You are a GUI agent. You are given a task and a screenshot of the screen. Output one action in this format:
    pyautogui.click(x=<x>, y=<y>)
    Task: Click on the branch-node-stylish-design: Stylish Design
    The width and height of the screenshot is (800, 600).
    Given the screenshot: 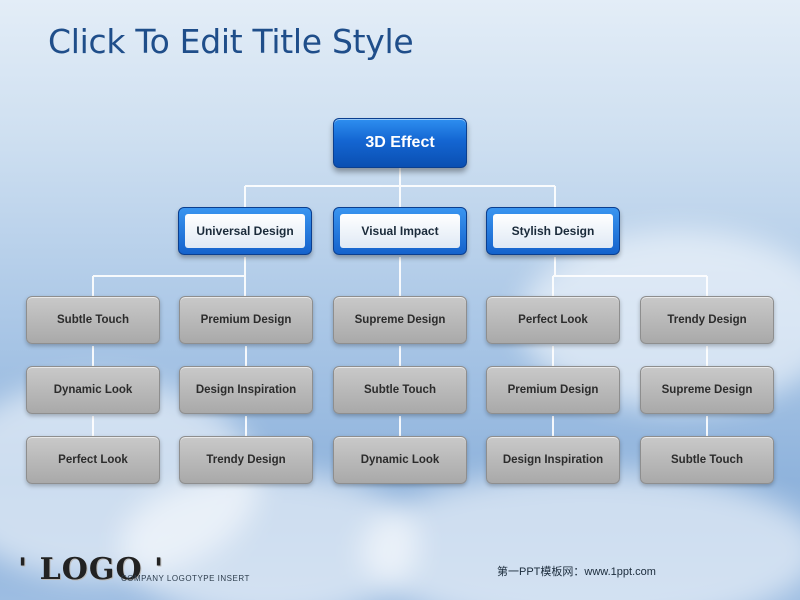 What is the action you would take?
    pyautogui.click(x=553, y=231)
    